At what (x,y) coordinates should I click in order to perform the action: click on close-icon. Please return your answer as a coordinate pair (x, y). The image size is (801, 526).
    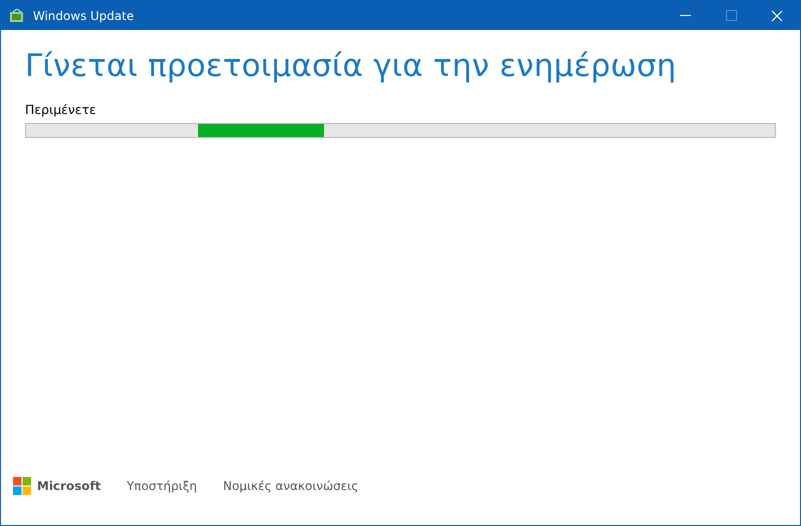
    Looking at the image, I should click on (777, 16).